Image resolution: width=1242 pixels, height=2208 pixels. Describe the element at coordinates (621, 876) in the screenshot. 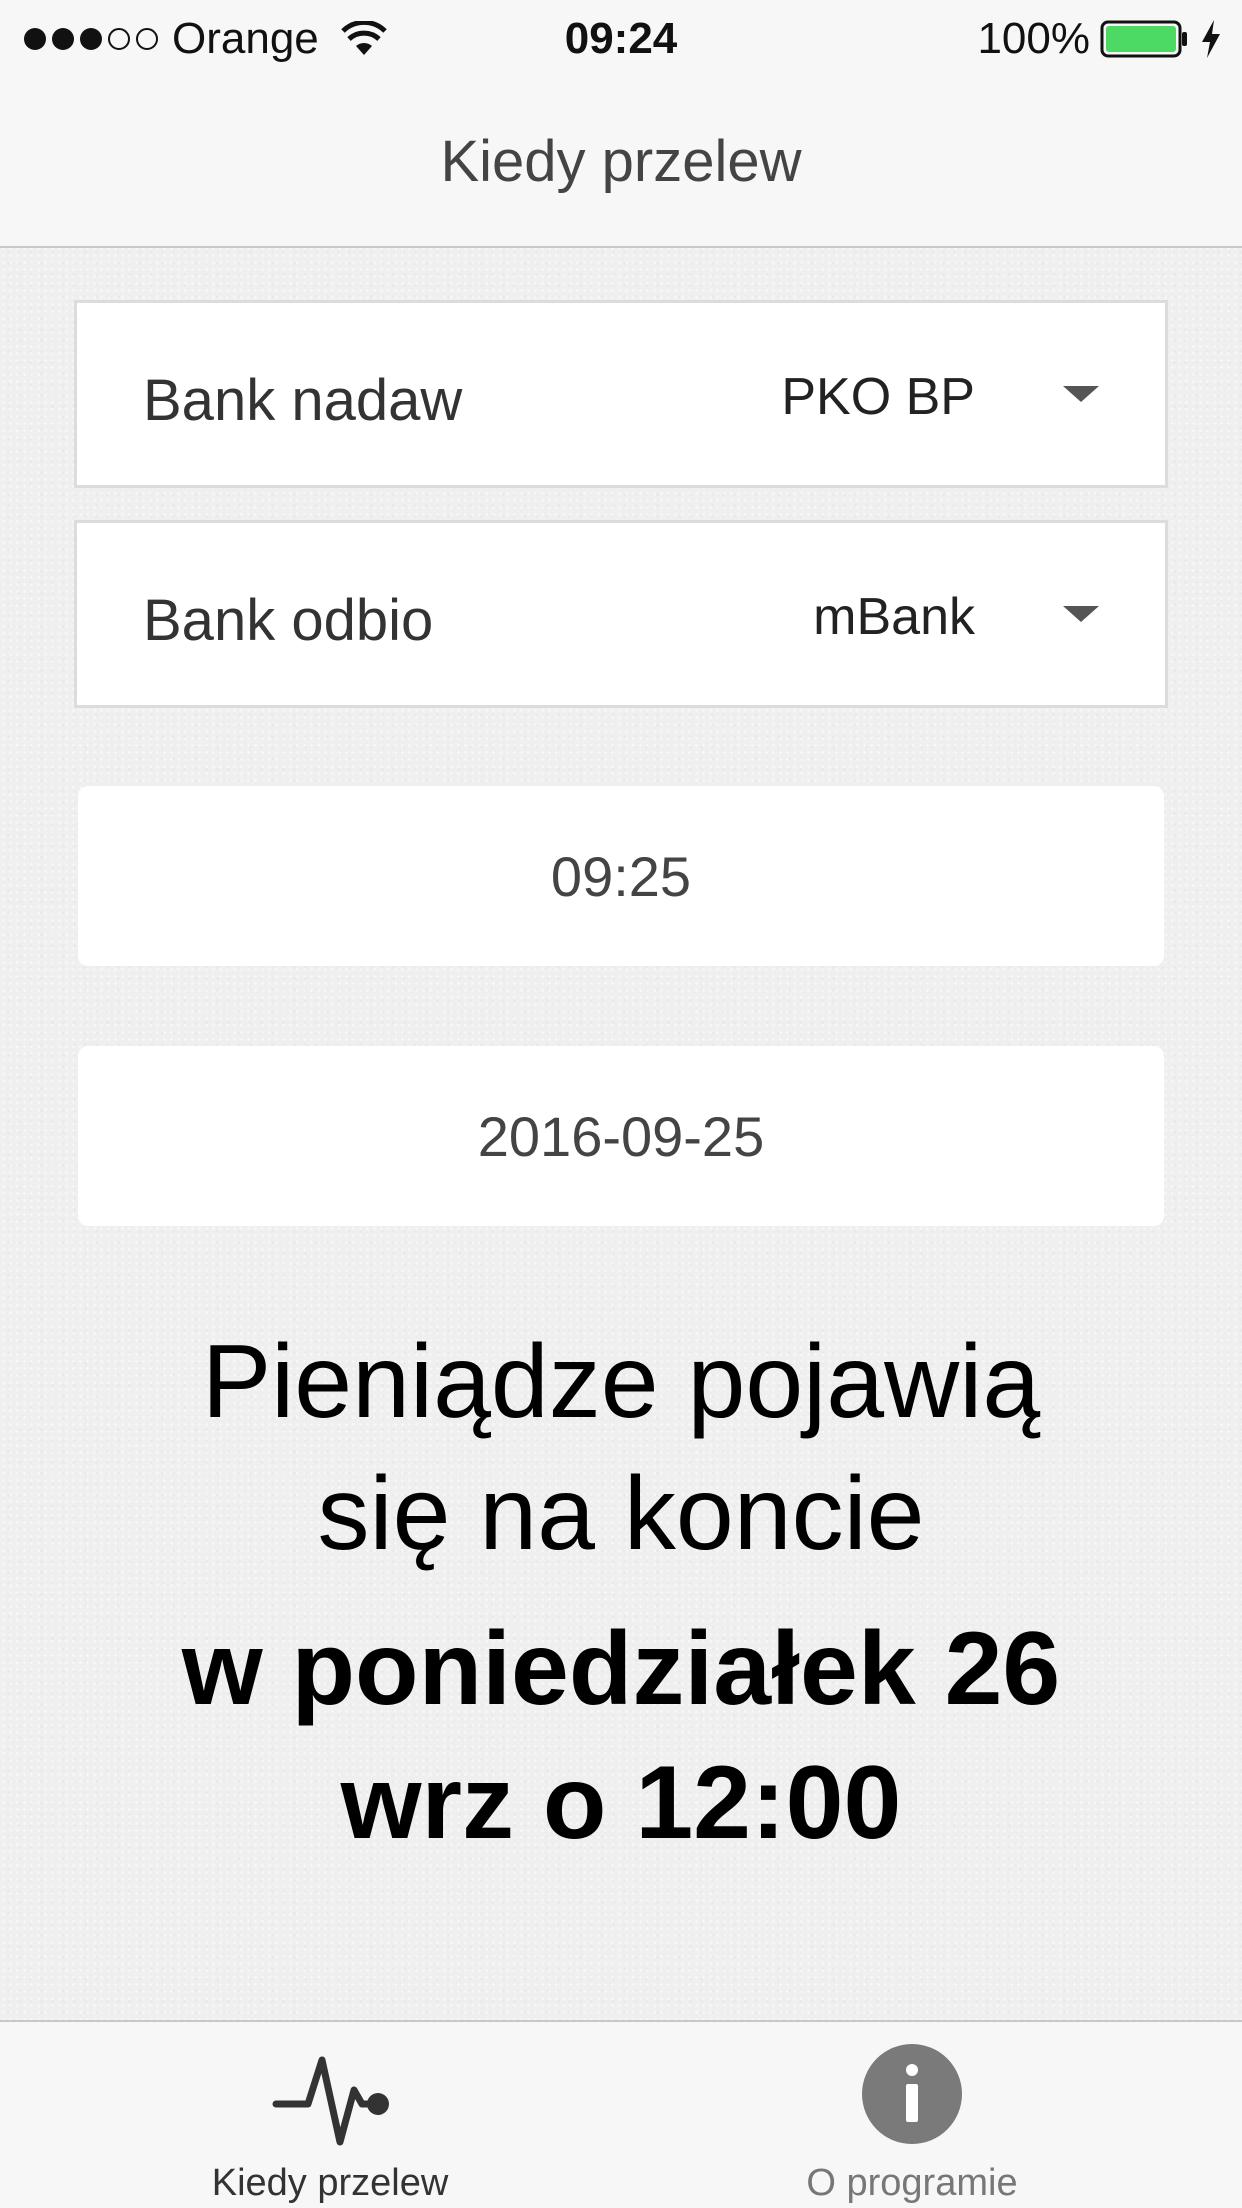

I see `time-input: 09:25` at that location.